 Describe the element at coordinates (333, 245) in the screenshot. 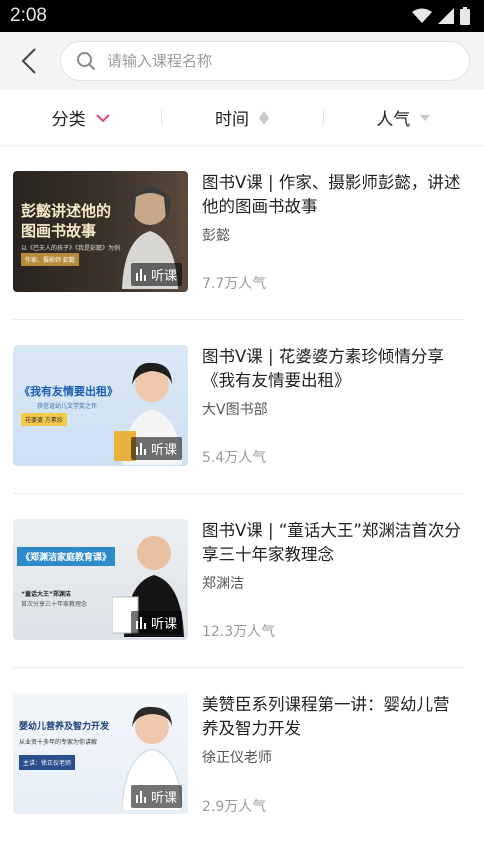

I see `course-info: 图书V课 | 作家、摄影师彭懿，讲述他的图画书故事 彭懿 7.7万人气` at that location.